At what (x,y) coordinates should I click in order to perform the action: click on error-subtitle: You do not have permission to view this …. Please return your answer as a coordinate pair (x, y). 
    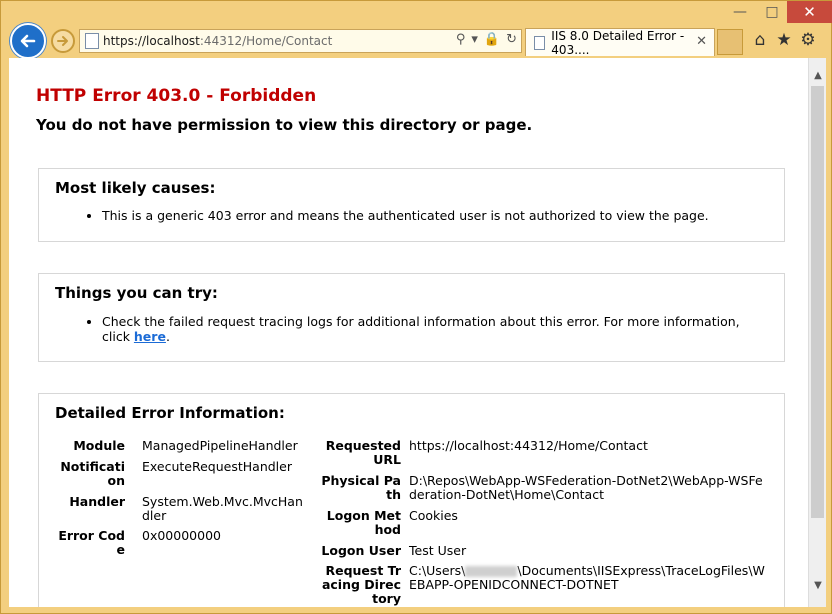
    Looking at the image, I should click on (284, 125).